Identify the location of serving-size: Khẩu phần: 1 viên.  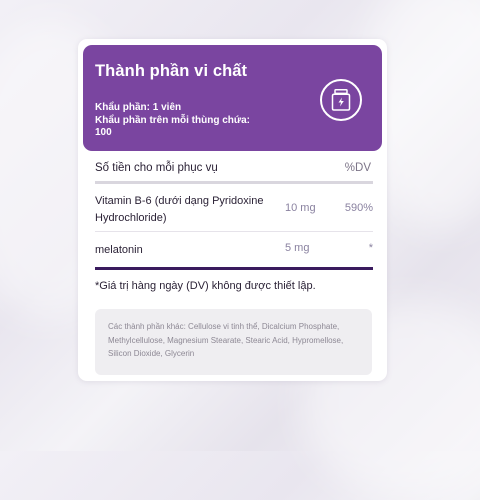
(138, 107).